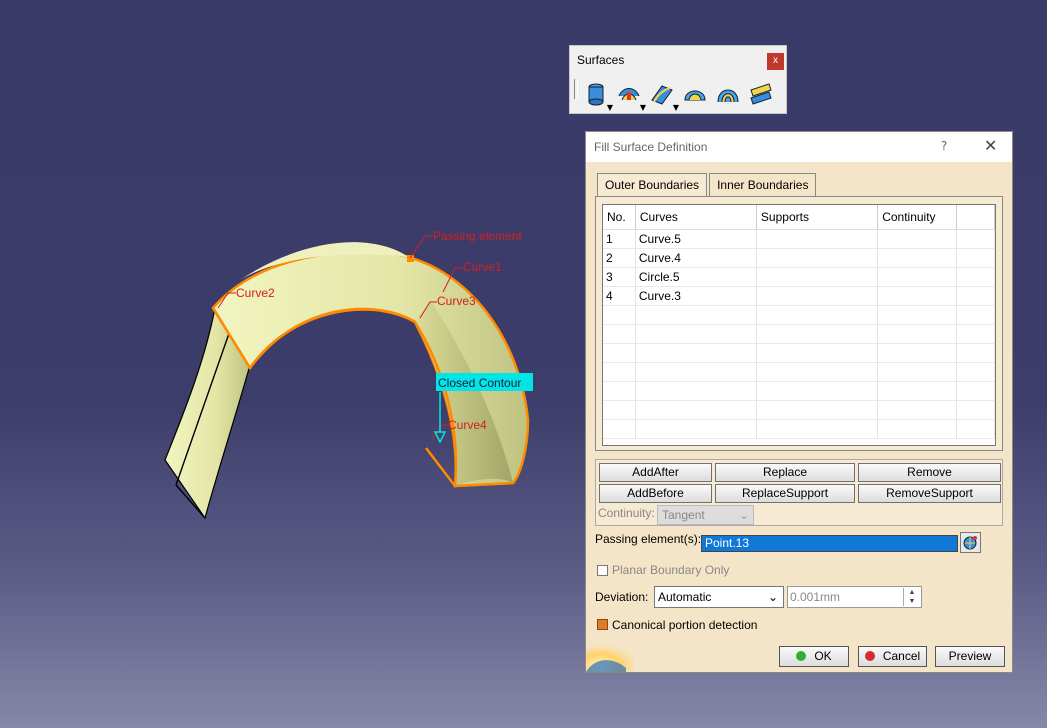 The height and width of the screenshot is (728, 1047). I want to click on cancel-status-icon, so click(869, 656).